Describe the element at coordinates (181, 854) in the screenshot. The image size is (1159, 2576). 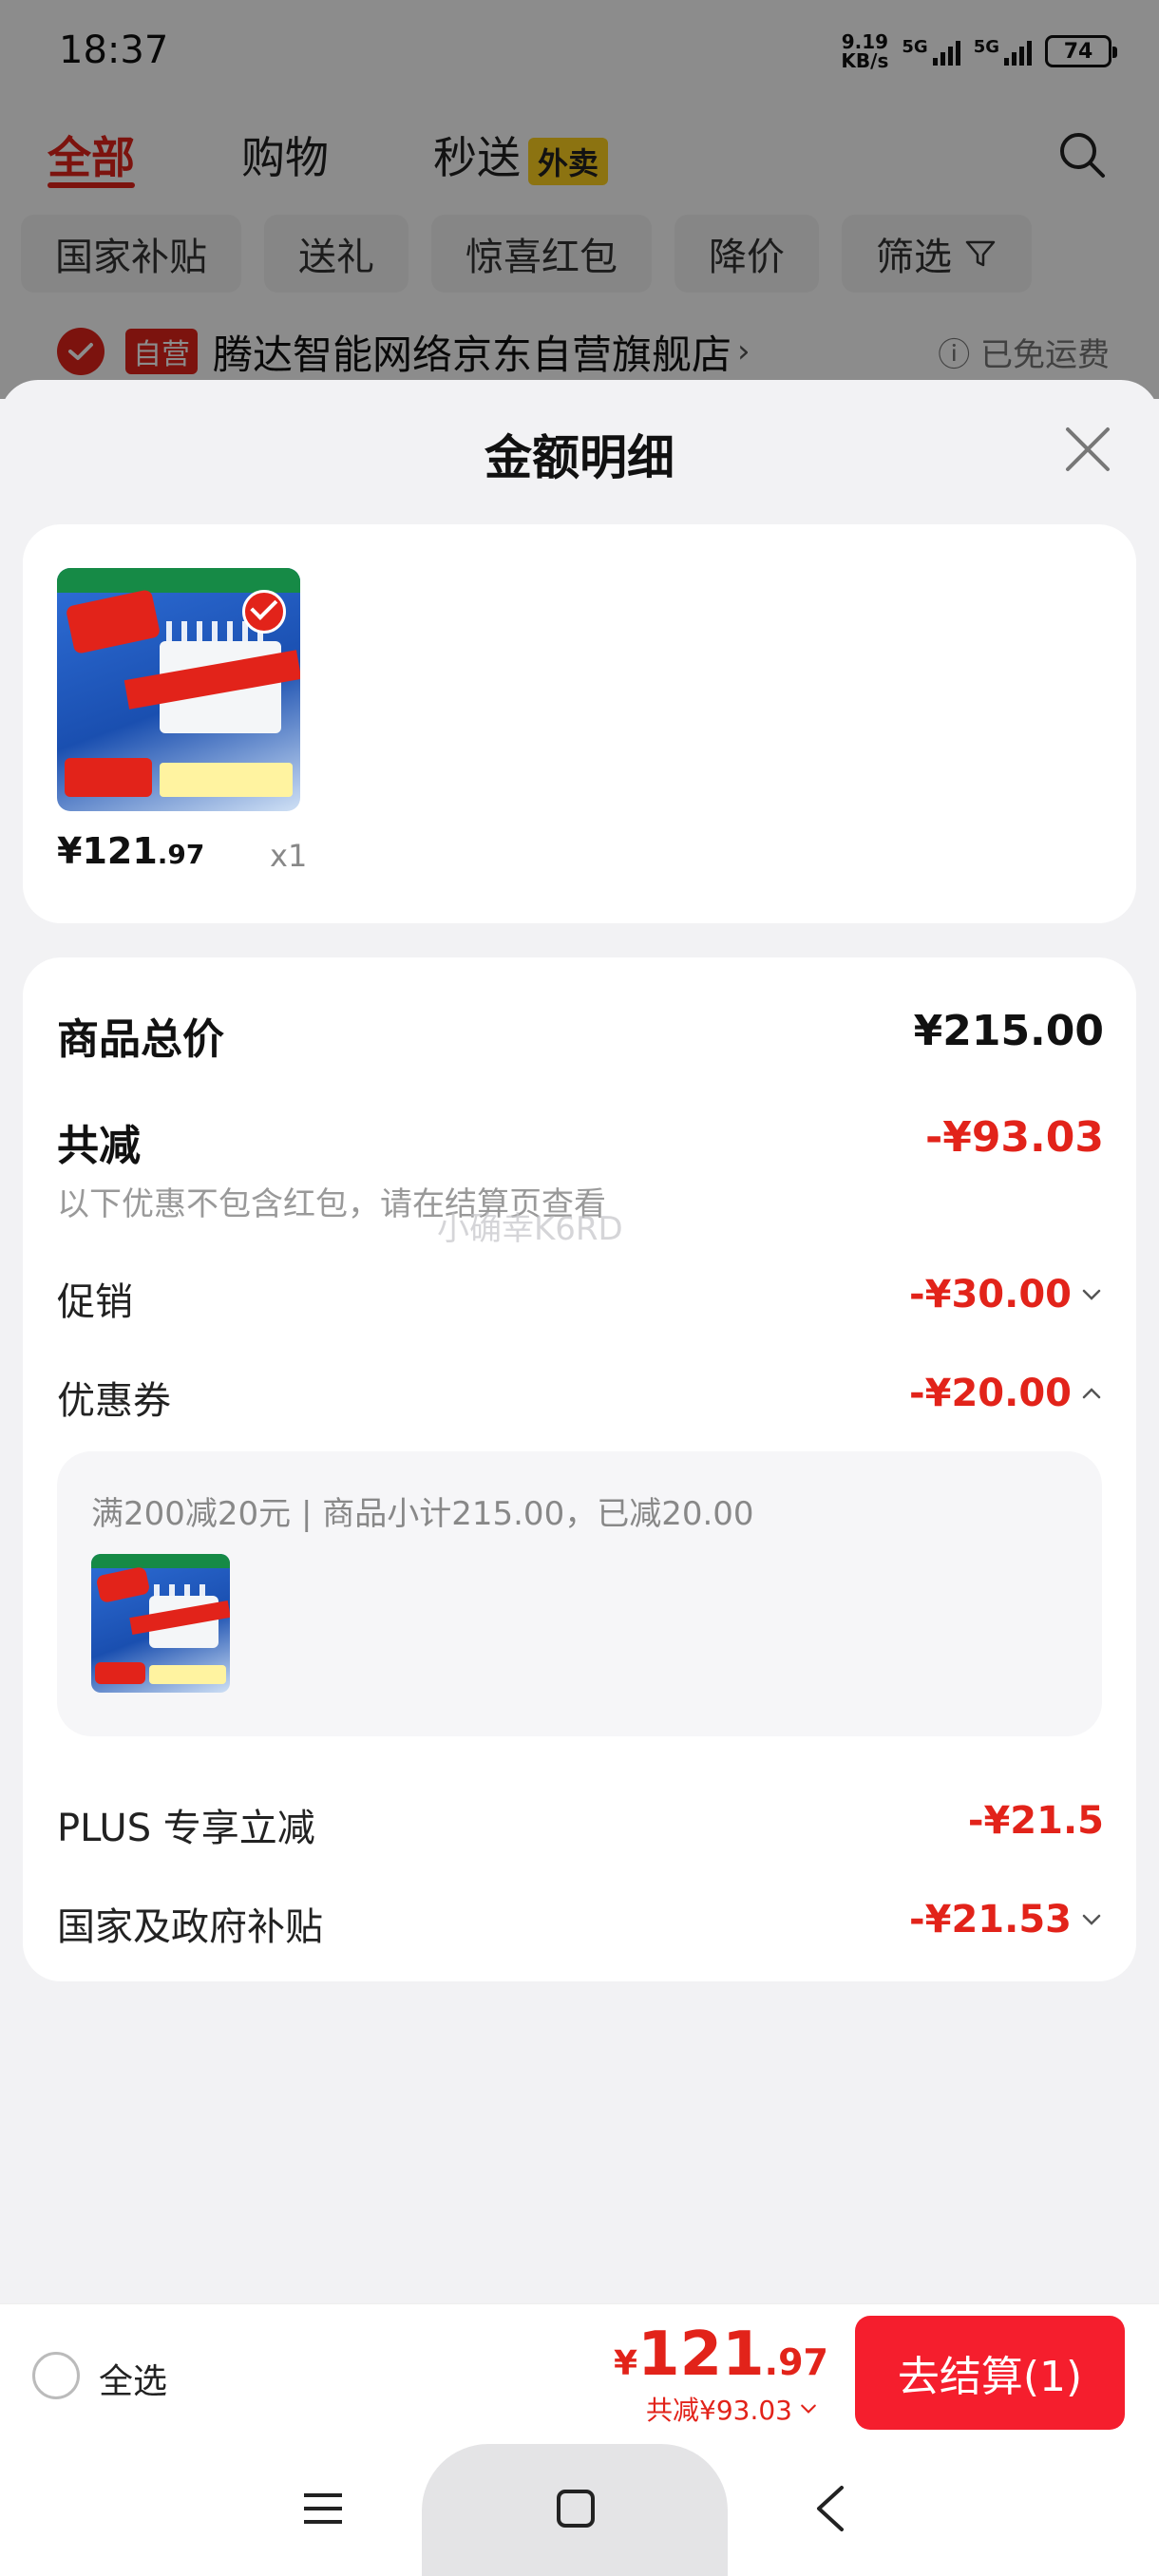
I see `product-price-dec: .97` at that location.